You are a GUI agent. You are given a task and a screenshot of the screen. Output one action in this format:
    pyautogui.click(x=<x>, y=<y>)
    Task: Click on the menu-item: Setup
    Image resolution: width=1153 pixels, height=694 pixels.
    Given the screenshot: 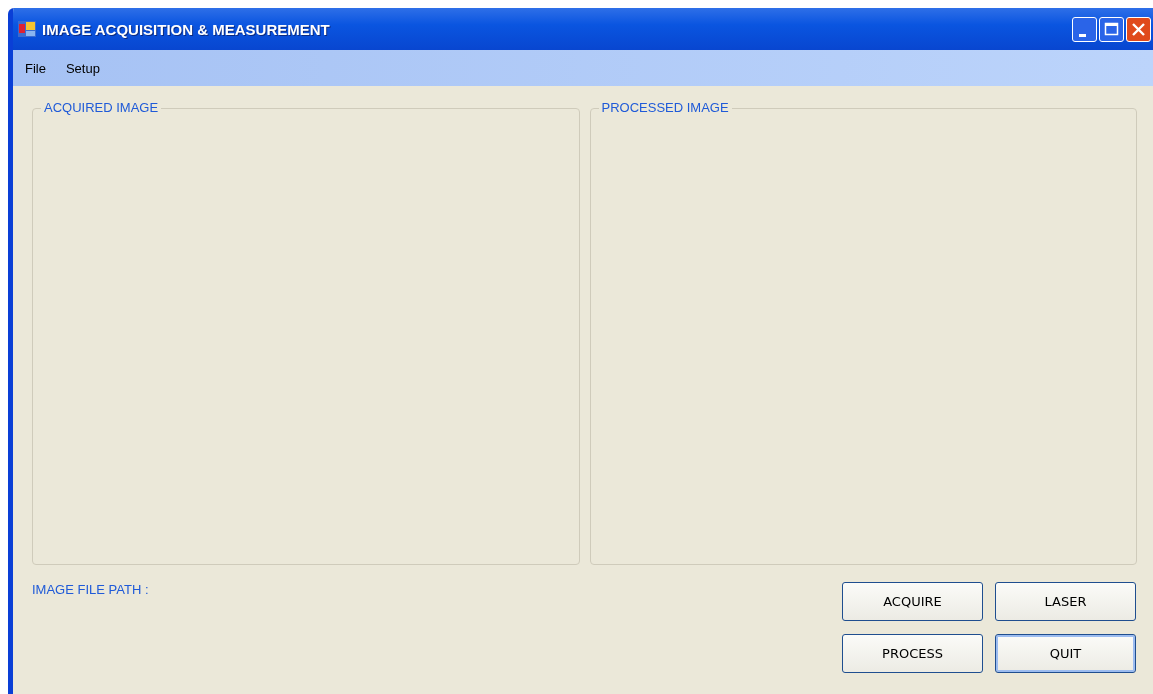 What is the action you would take?
    pyautogui.click(x=82, y=68)
    